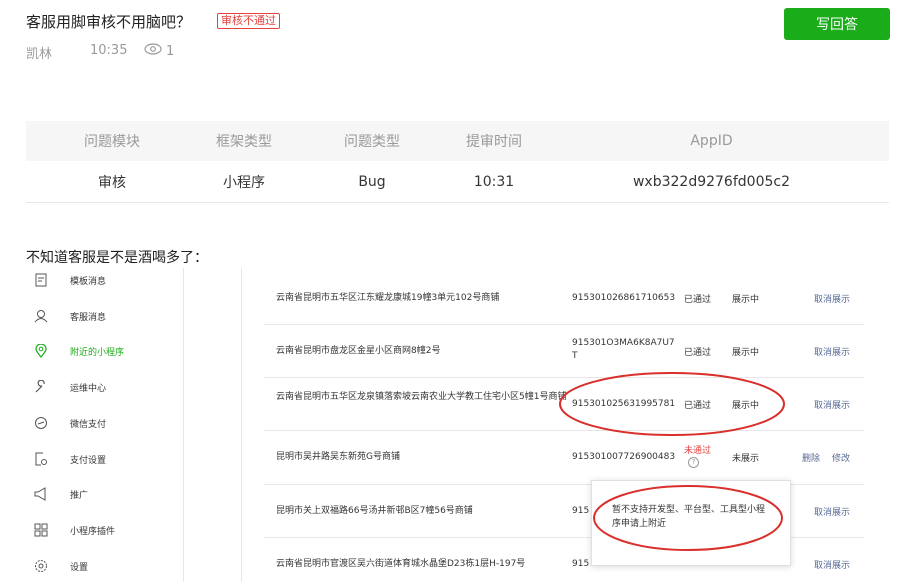 This screenshot has height=582, width=903. Describe the element at coordinates (840, 459) in the screenshot. I see `row-edit: 修改` at that location.